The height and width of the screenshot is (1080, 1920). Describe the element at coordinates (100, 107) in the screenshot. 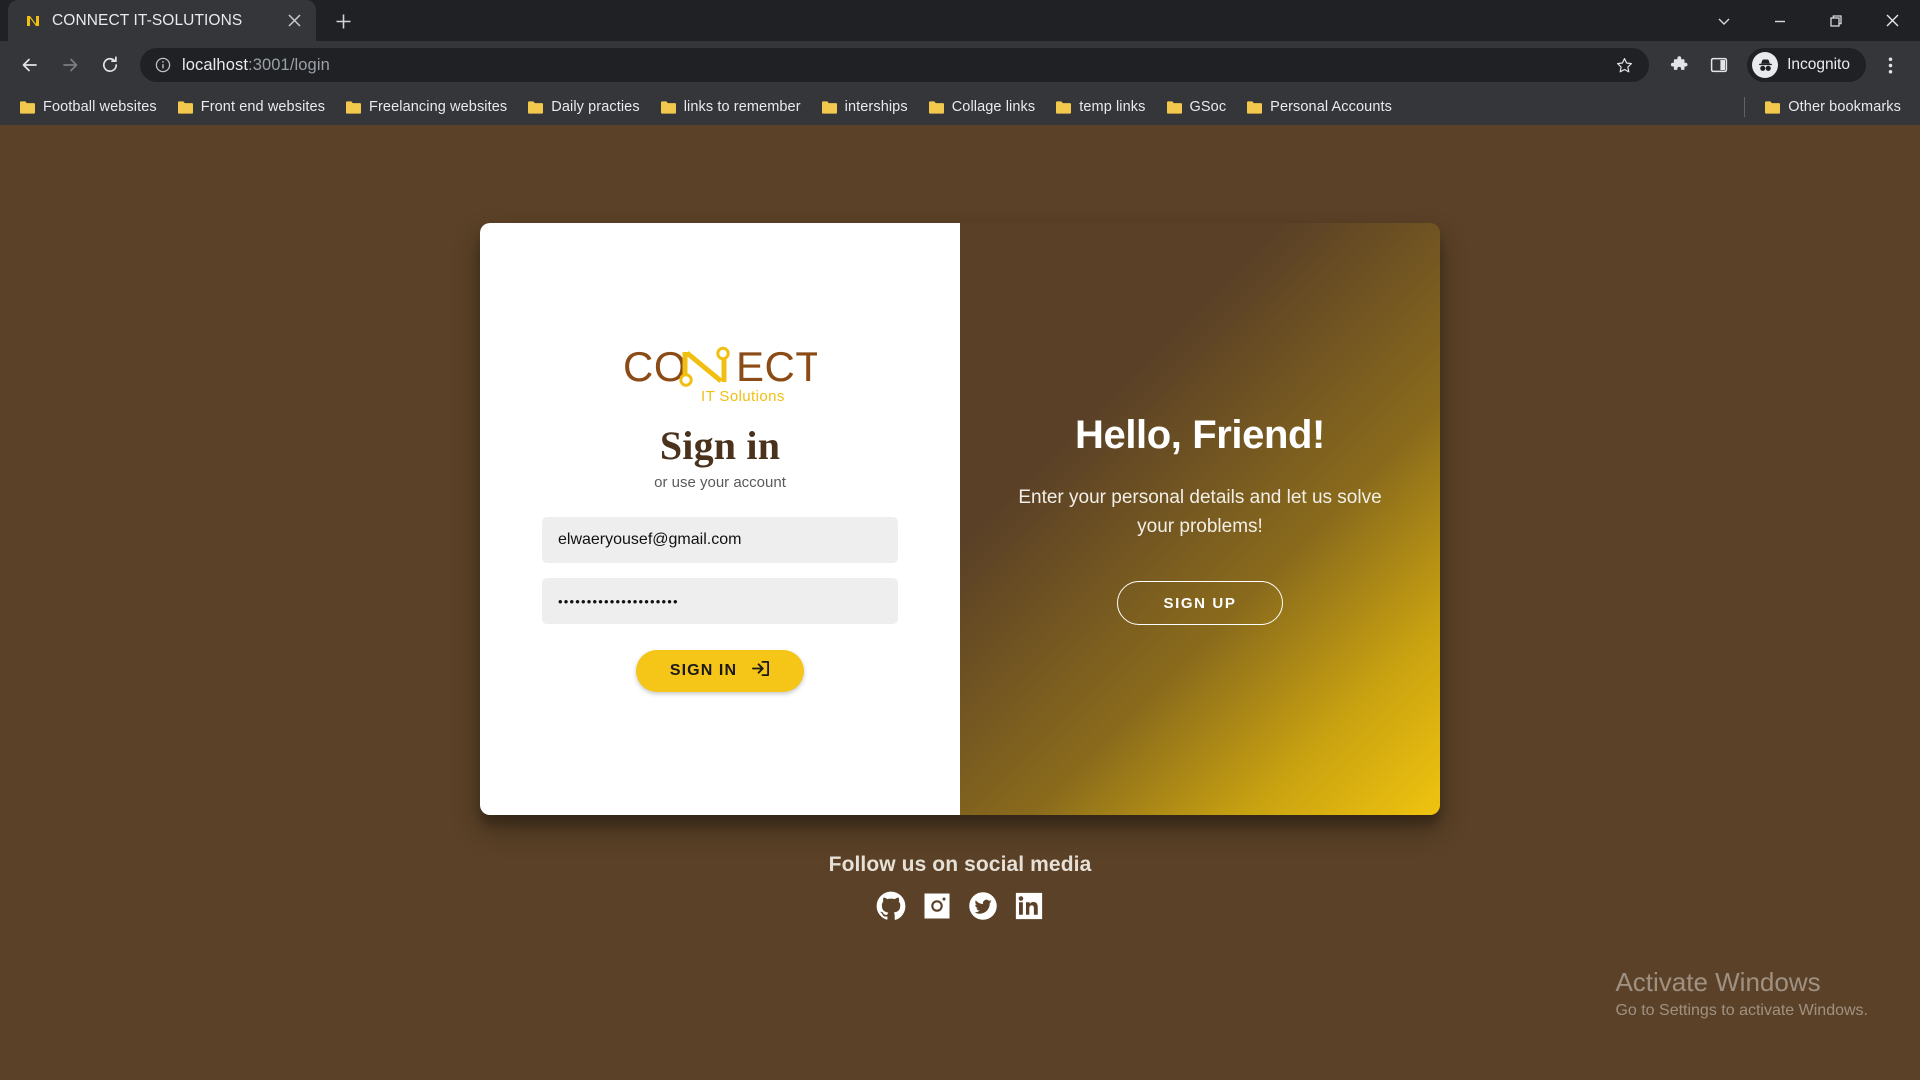

I see `bookmark-label: Football websites` at that location.